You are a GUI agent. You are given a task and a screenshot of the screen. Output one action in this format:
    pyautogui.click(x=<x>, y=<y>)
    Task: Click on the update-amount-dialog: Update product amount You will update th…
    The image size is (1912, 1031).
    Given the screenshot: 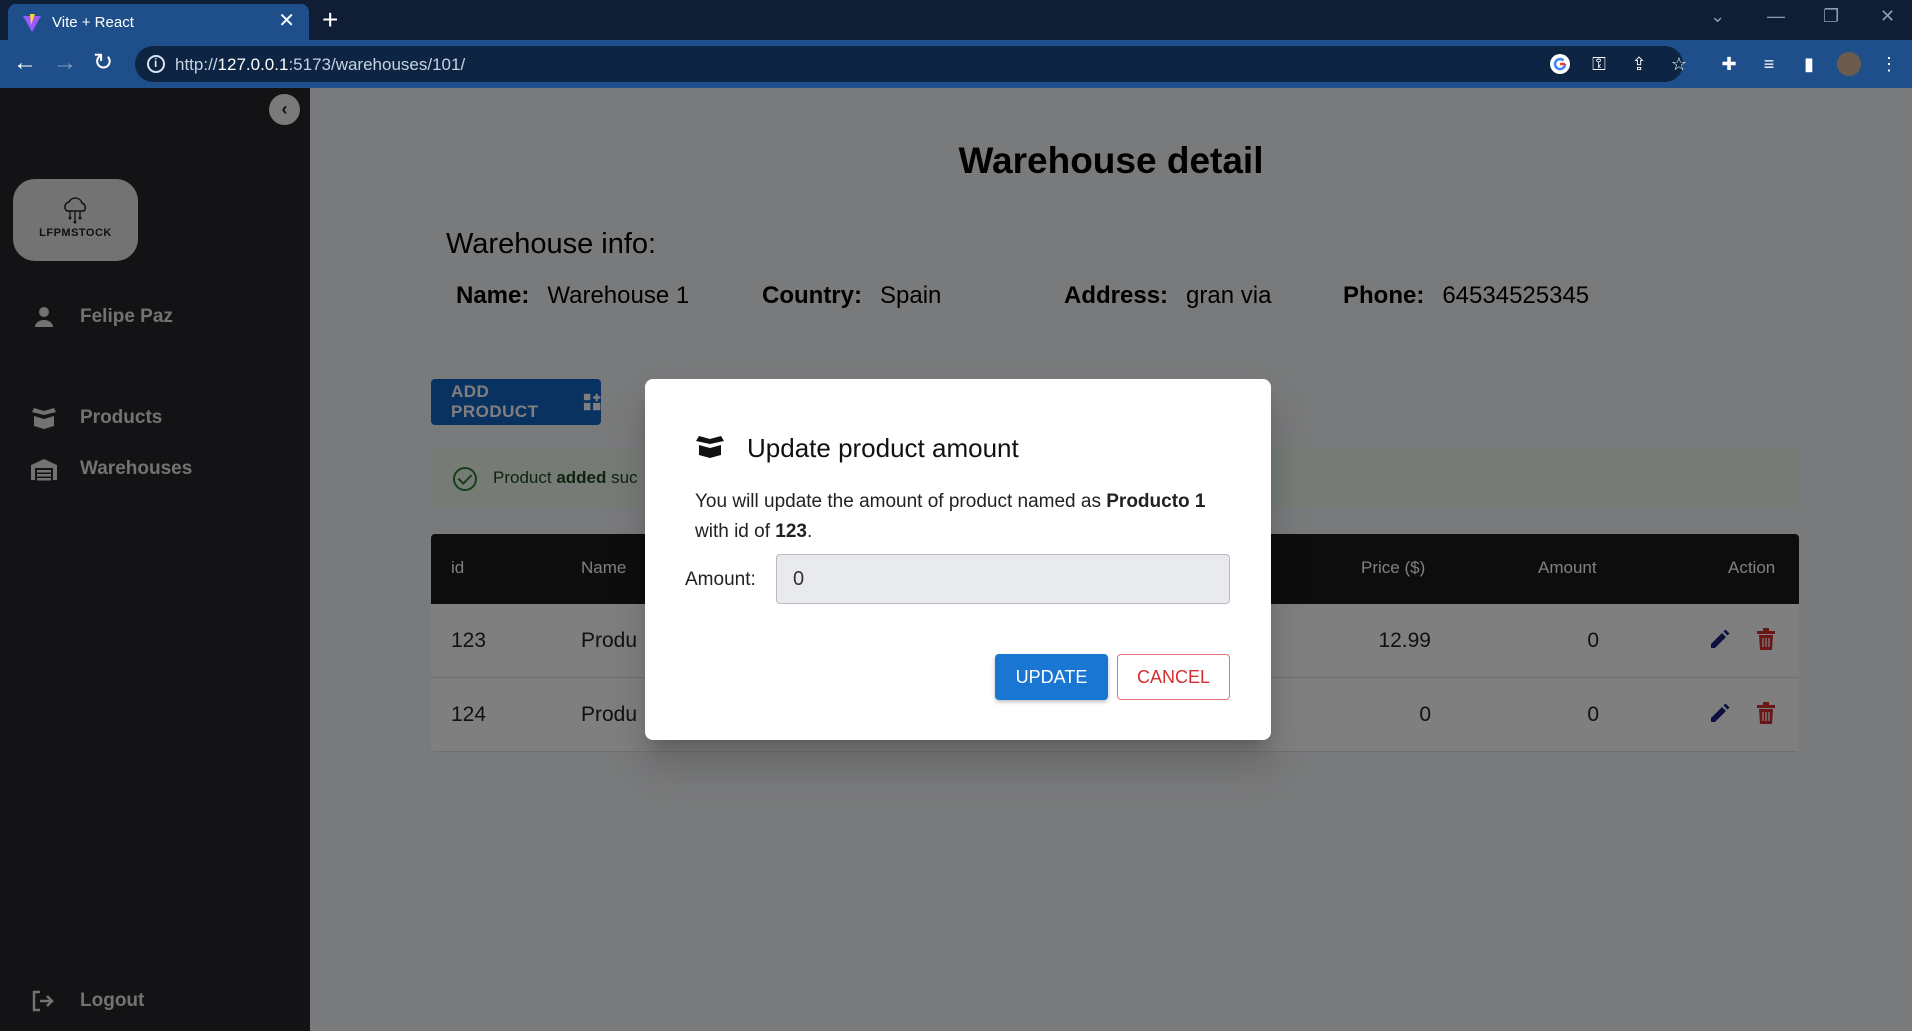 What is the action you would take?
    pyautogui.click(x=958, y=559)
    